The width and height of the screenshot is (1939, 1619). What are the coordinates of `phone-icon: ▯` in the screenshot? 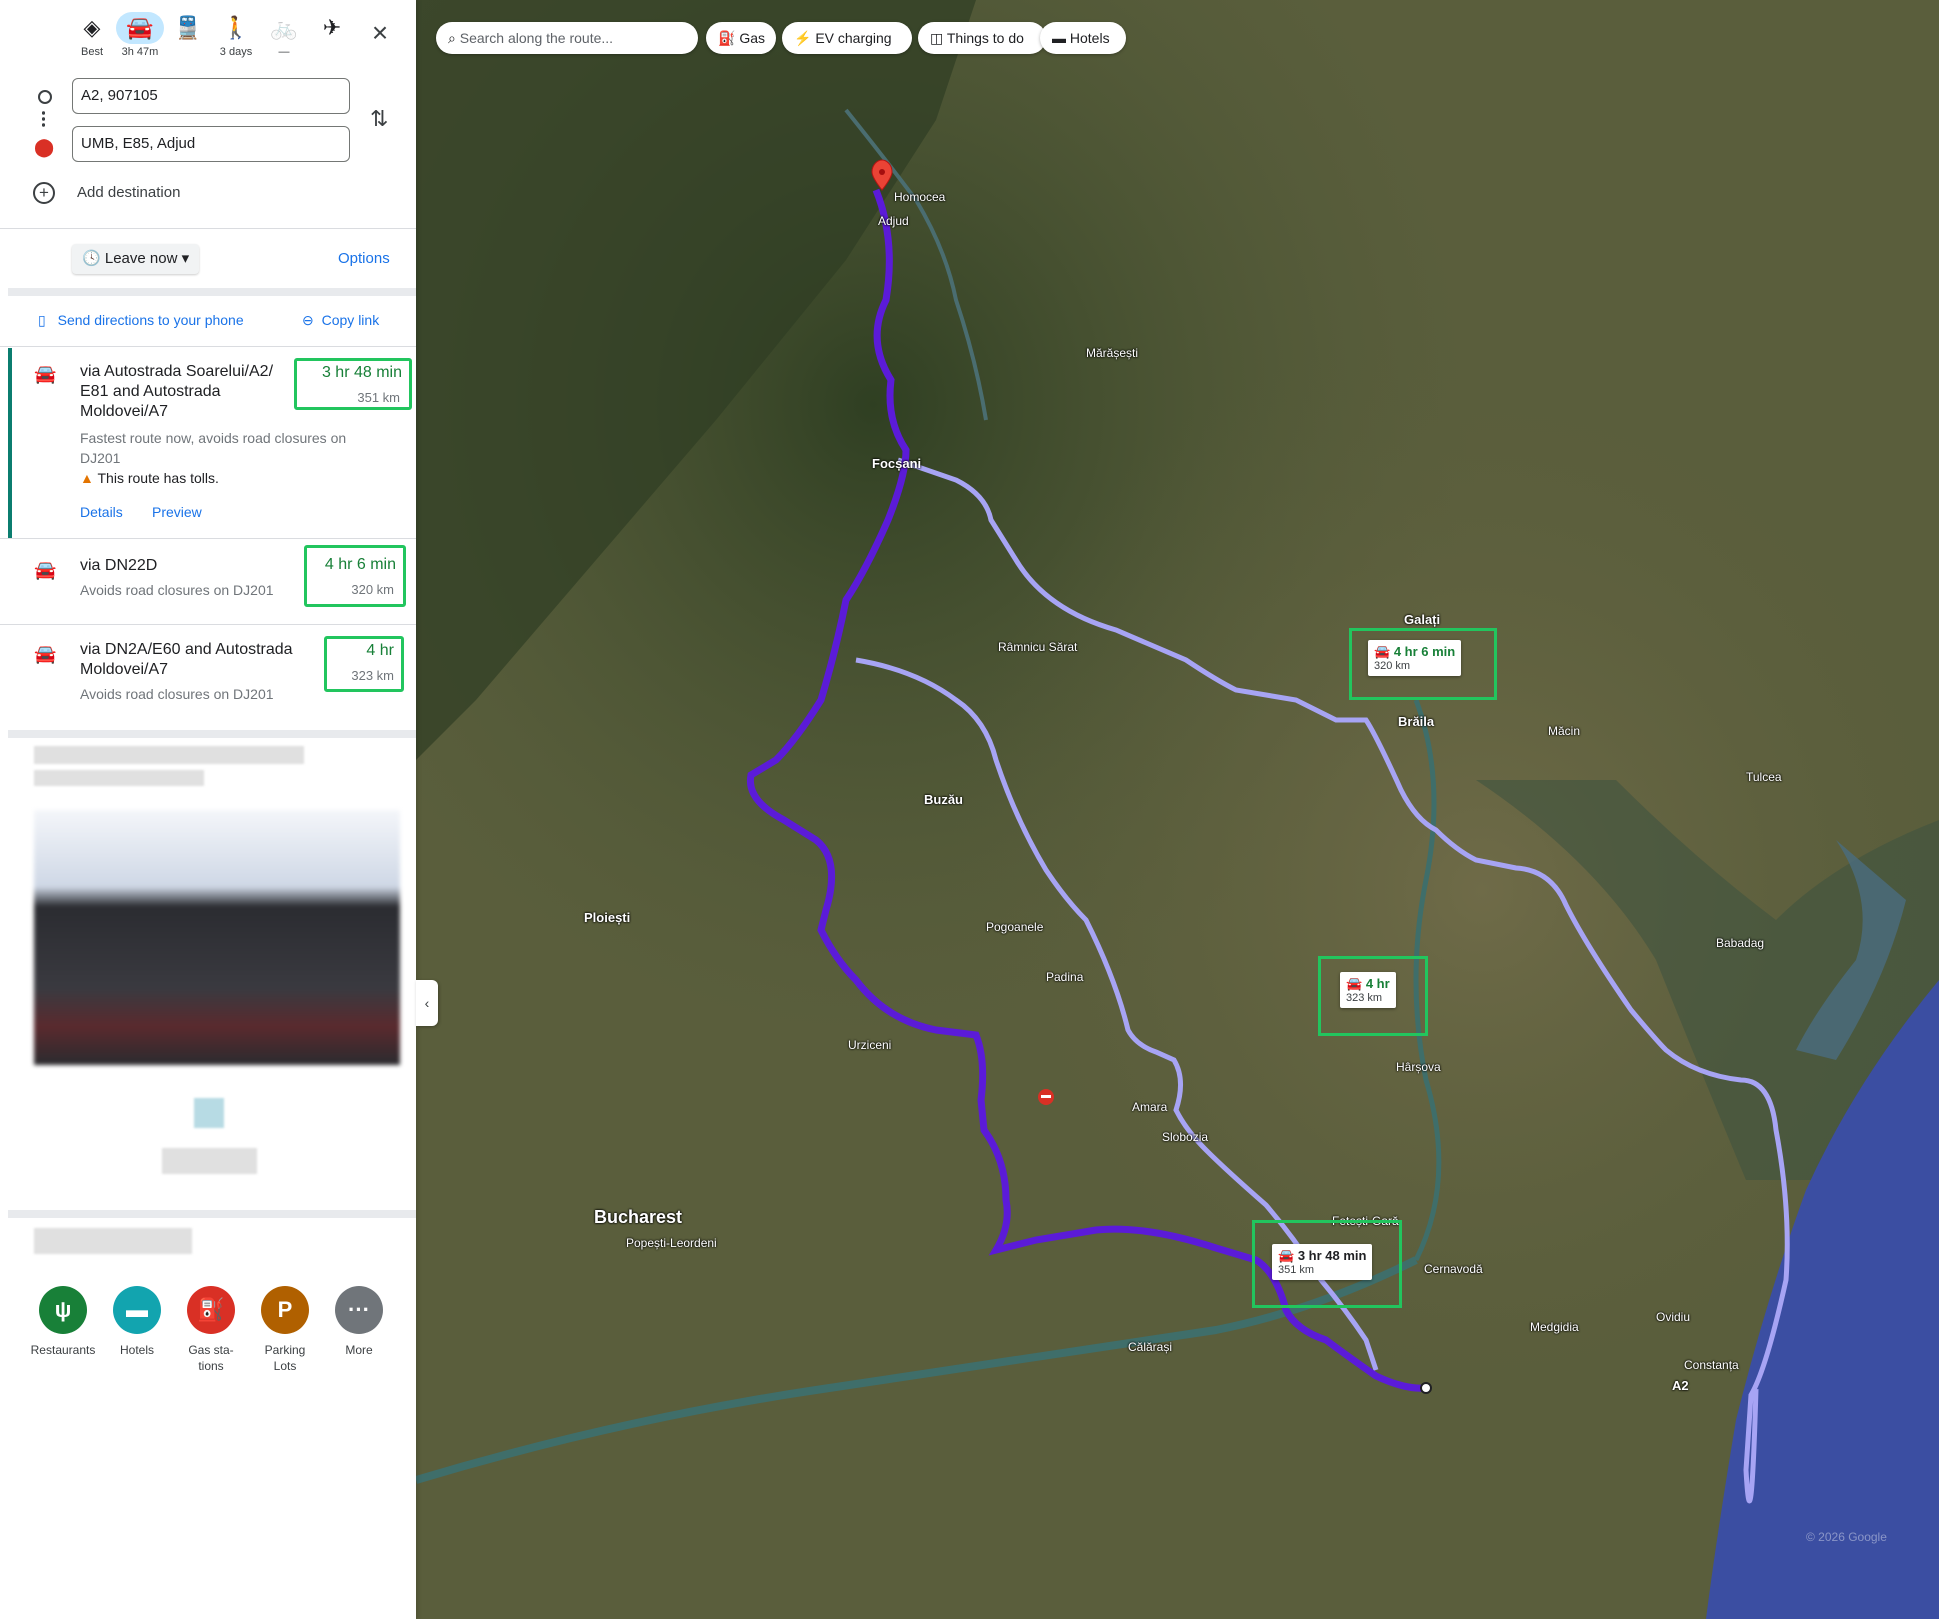 It's located at (42, 320).